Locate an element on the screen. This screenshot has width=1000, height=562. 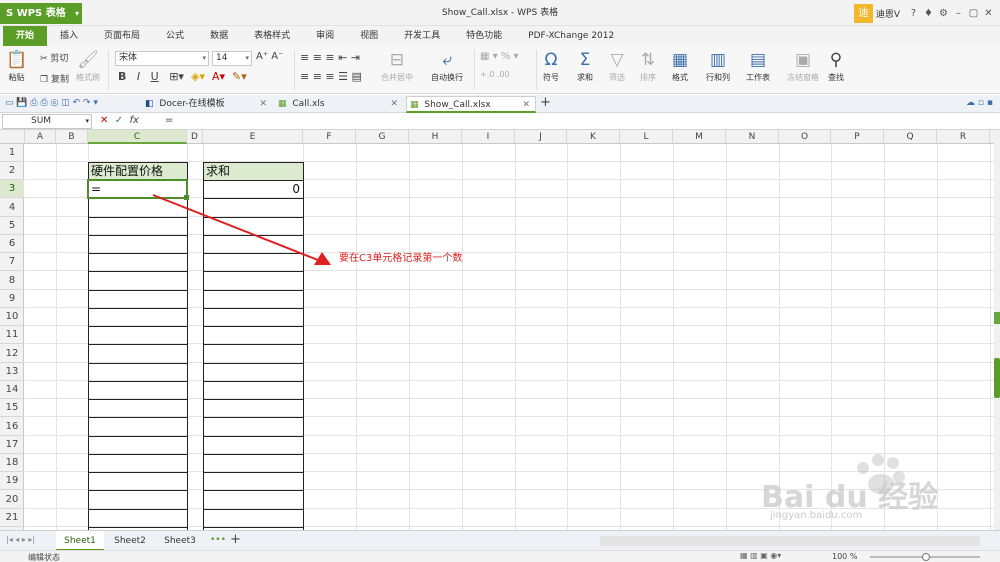
row-header: 14 is located at coordinates (12, 390).